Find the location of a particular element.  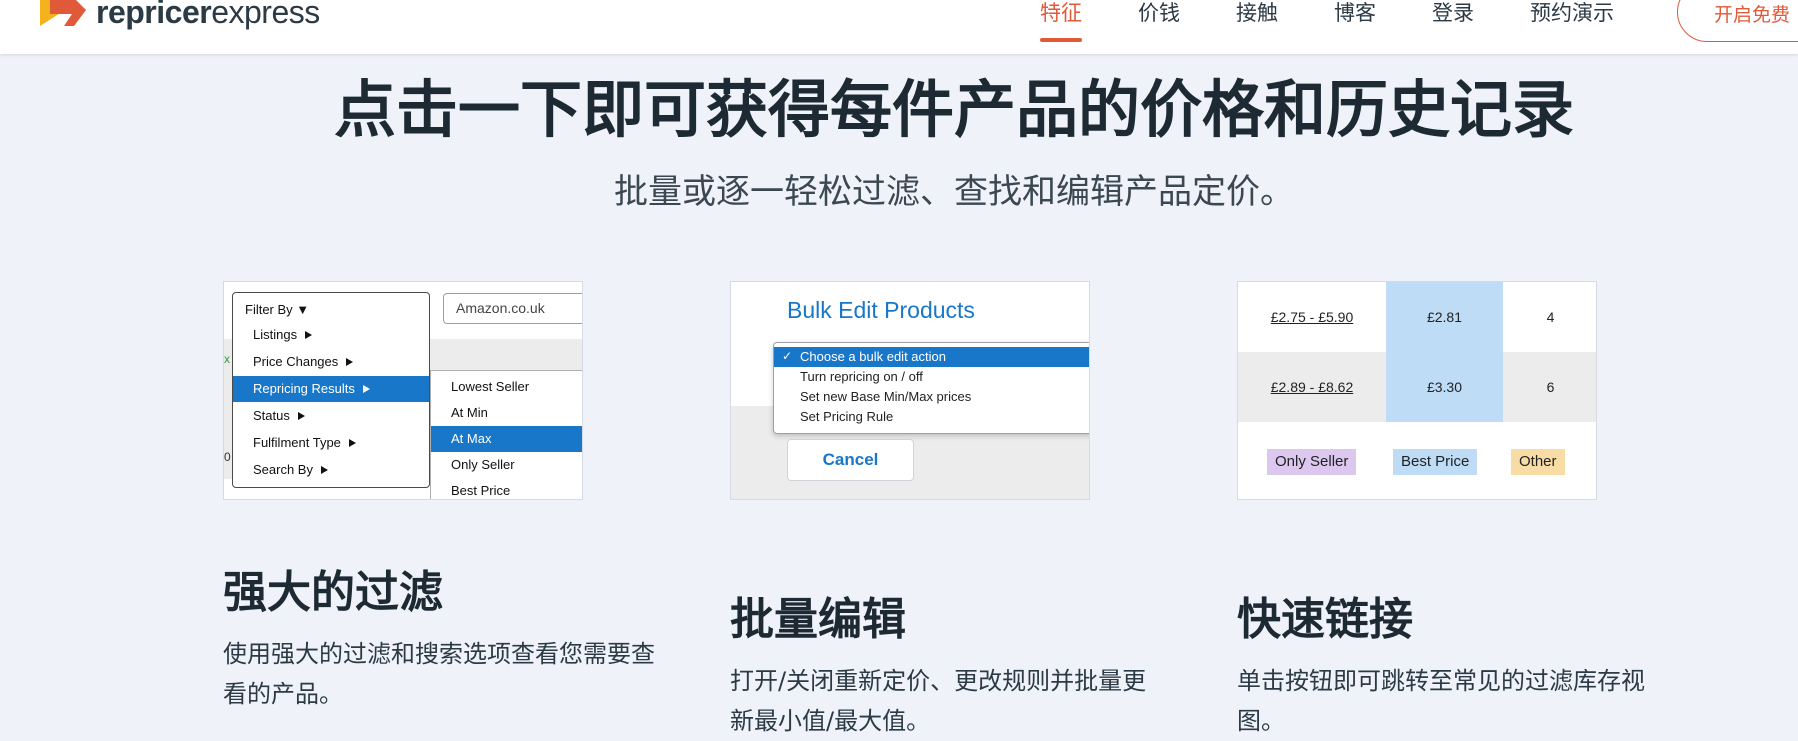

submenu-item: At Min is located at coordinates (506, 413).